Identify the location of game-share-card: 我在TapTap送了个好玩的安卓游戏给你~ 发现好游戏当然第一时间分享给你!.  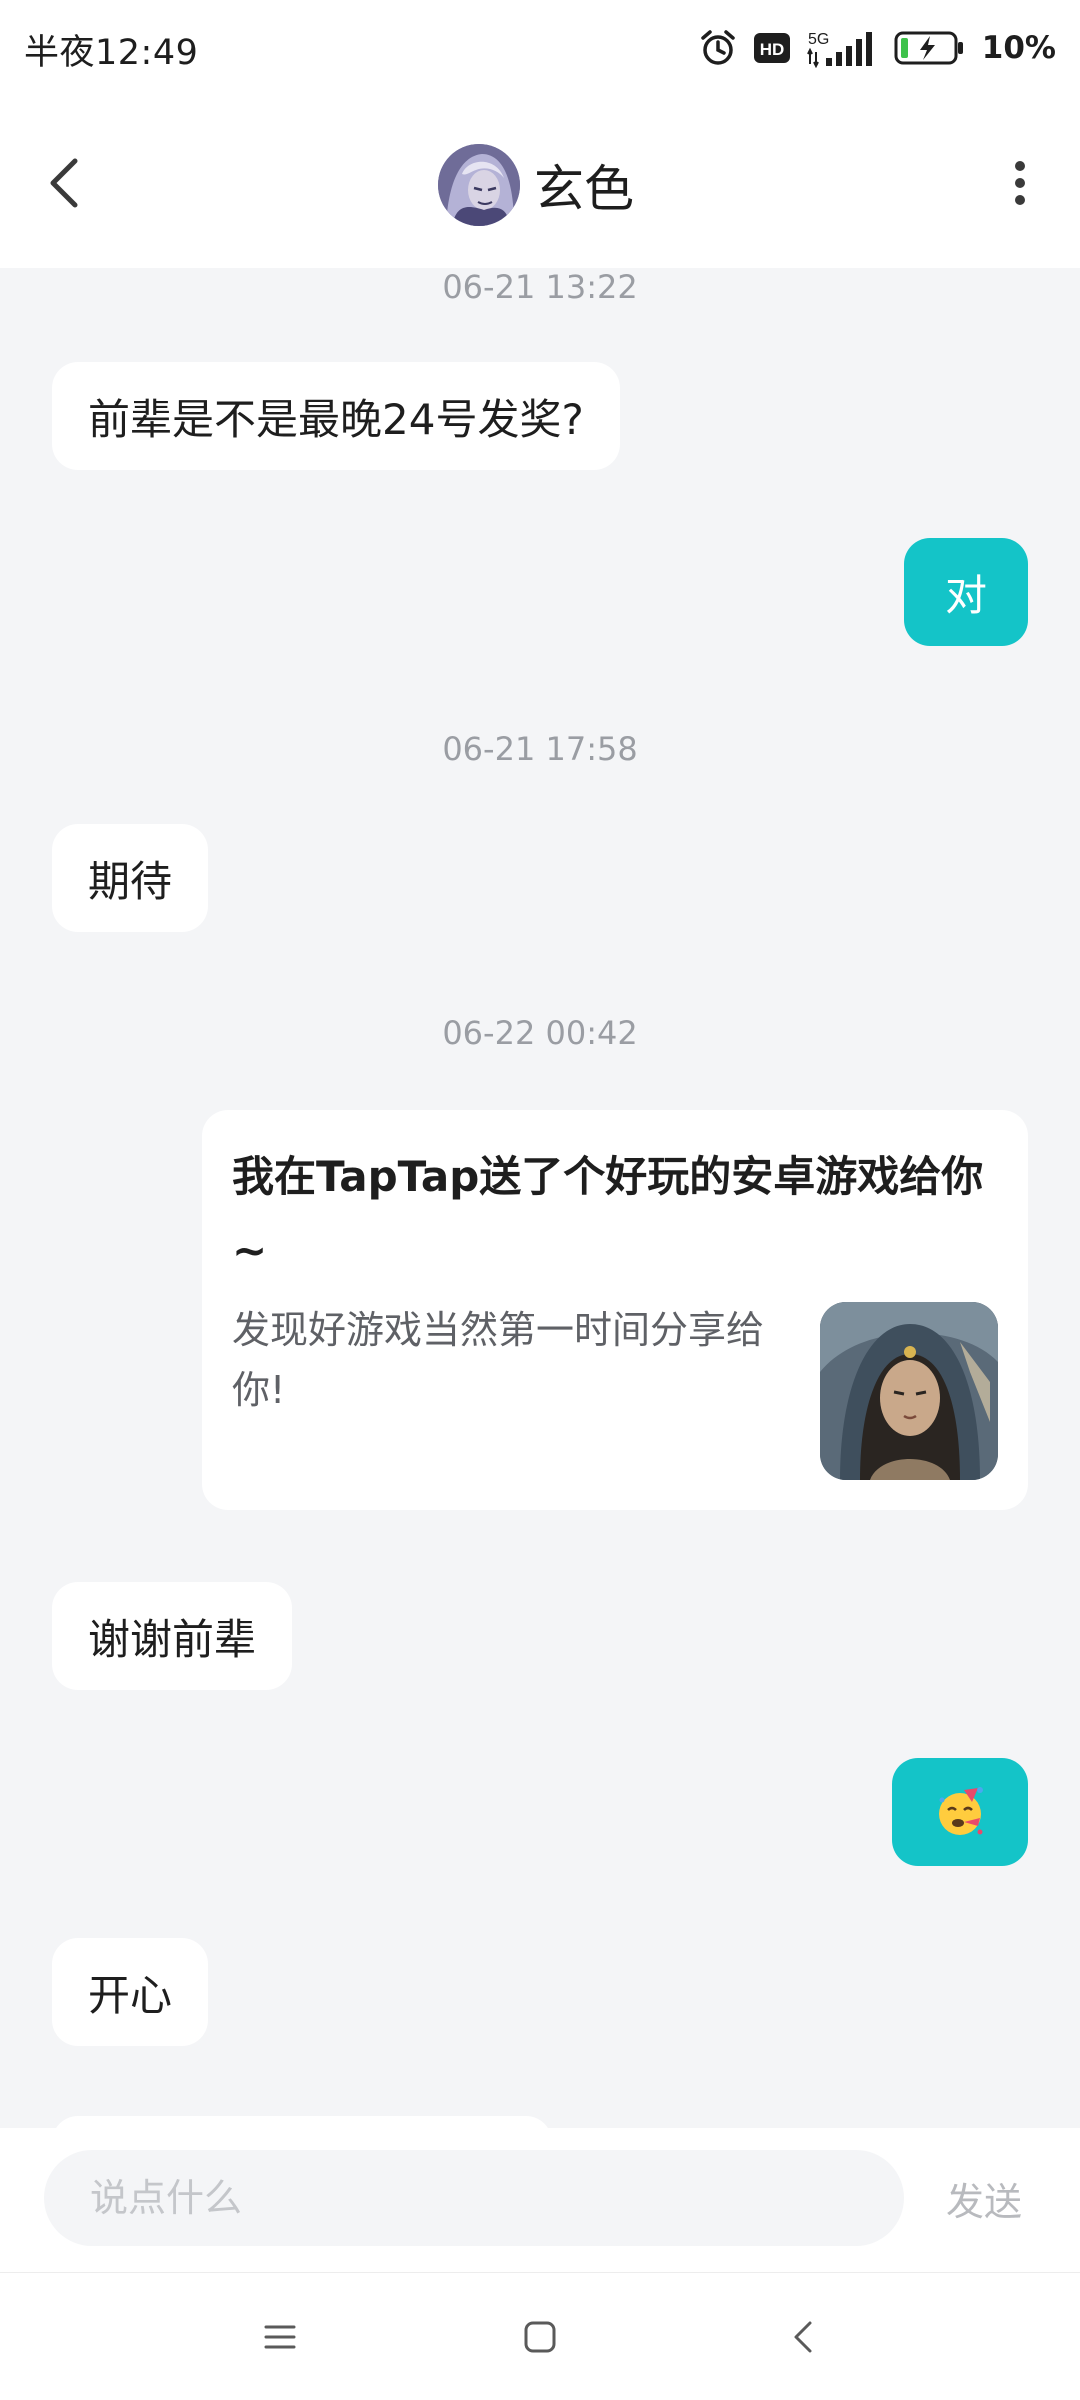
(615, 1310).